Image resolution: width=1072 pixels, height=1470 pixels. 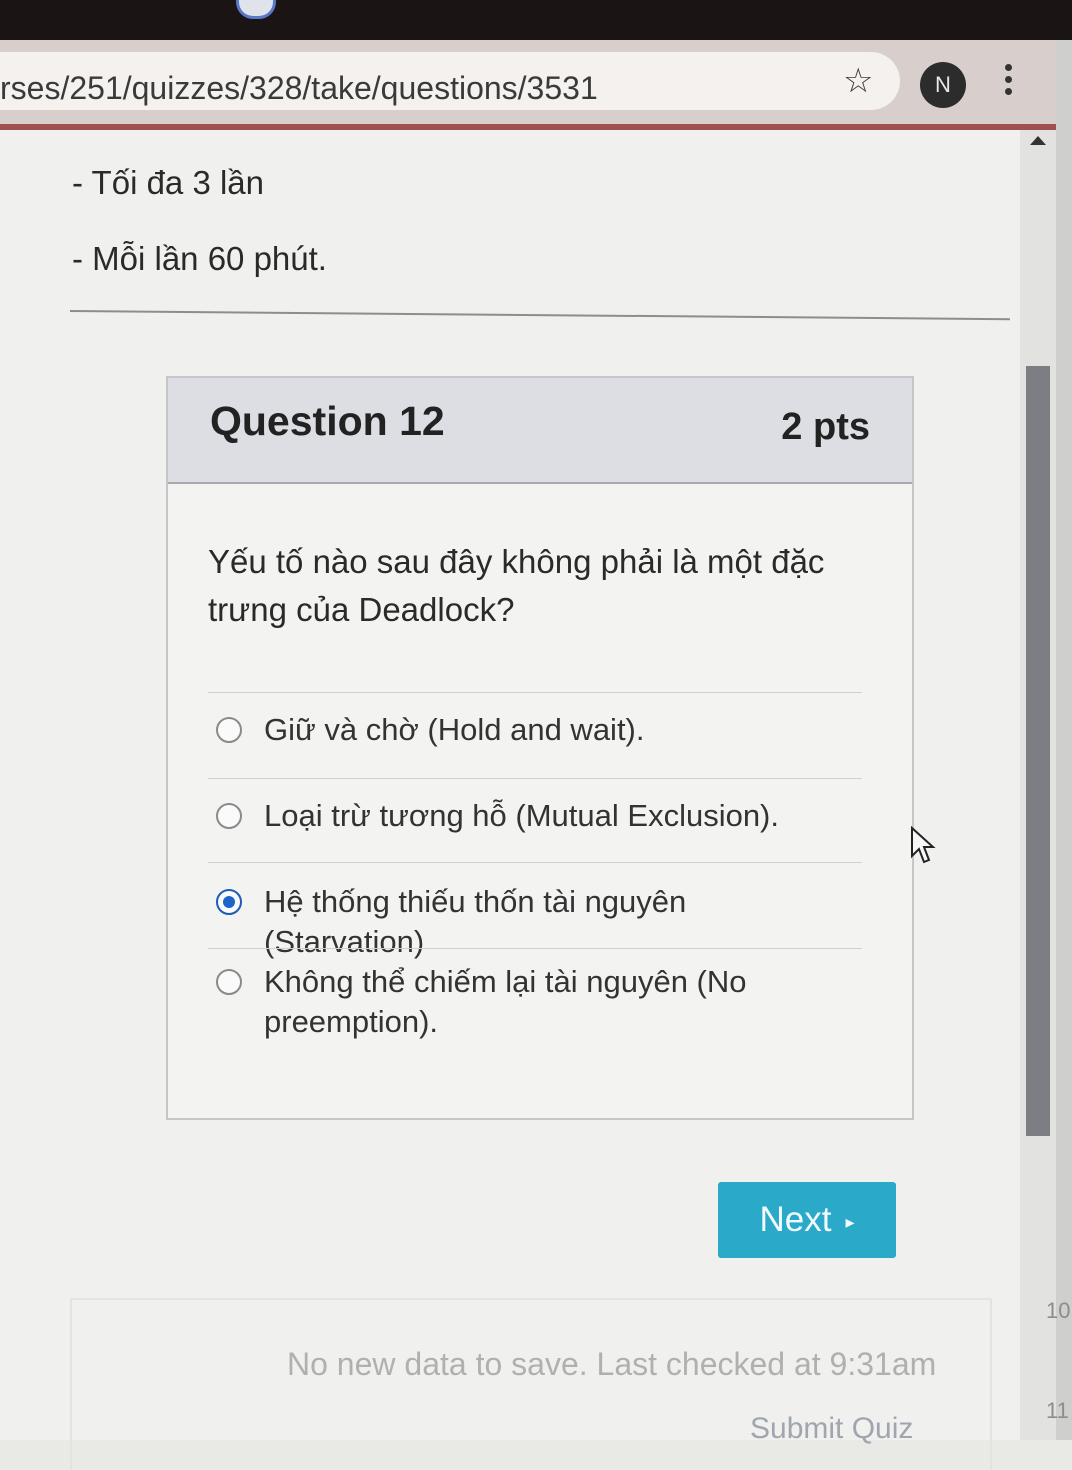 What do you see at coordinates (327, 421) in the screenshot?
I see `question-title: Question 12` at bounding box center [327, 421].